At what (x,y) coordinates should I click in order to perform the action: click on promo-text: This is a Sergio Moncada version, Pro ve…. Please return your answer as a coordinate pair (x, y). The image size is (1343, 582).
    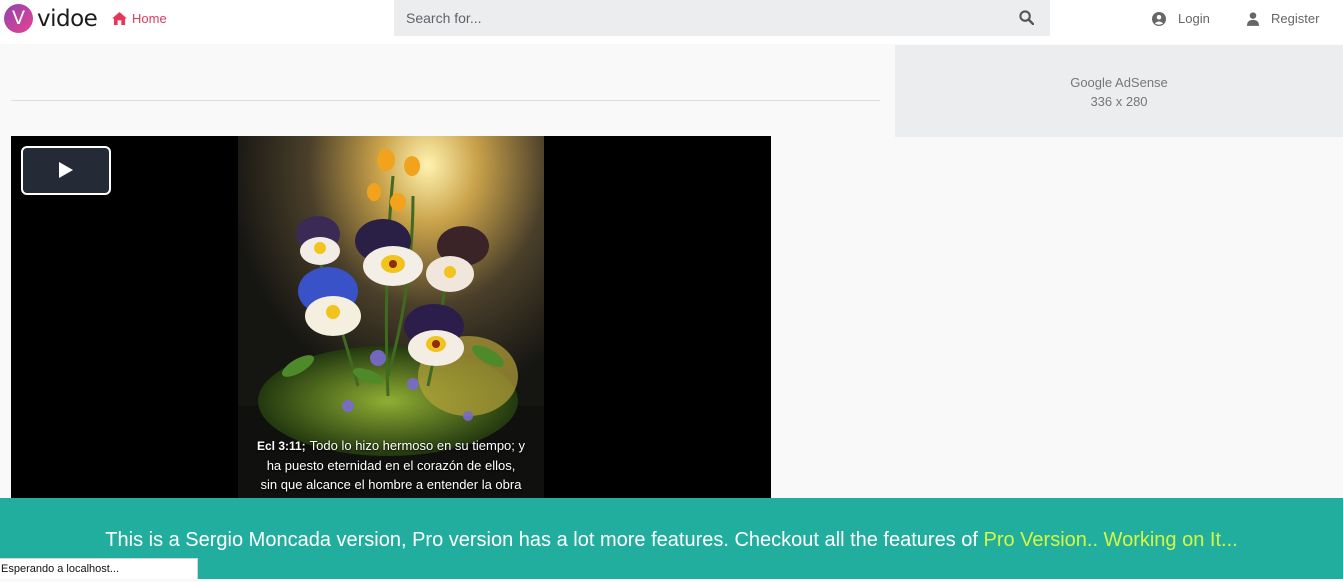
    Looking at the image, I should click on (544, 540).